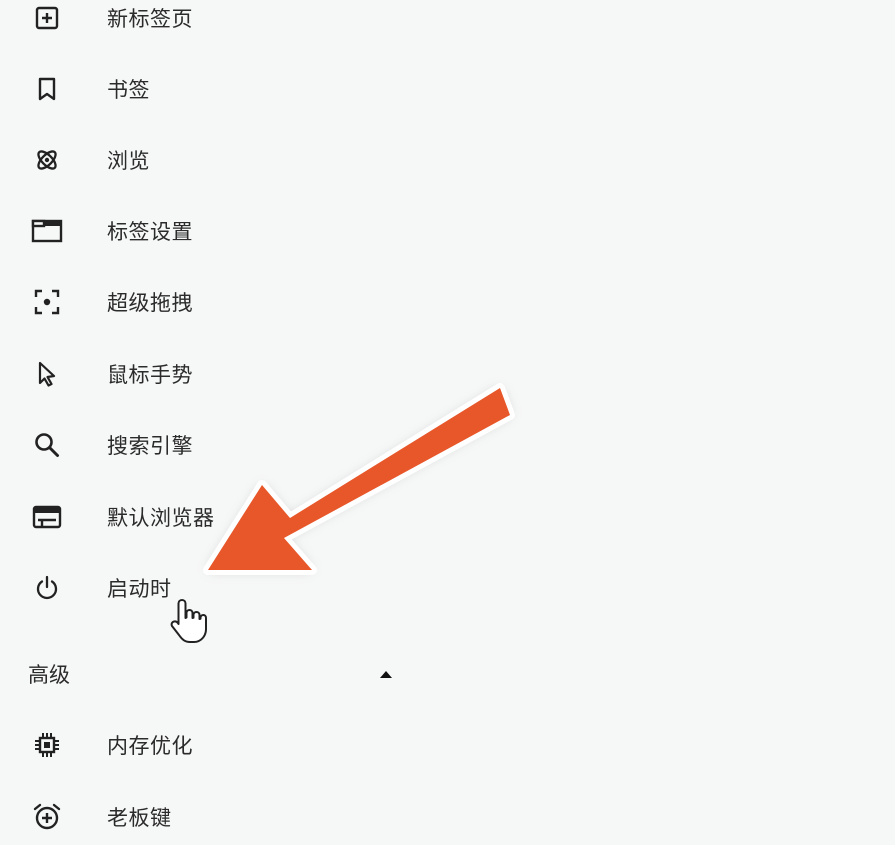 This screenshot has height=845, width=895. Describe the element at coordinates (47, 18) in the screenshot. I see `new-tab-icon` at that location.